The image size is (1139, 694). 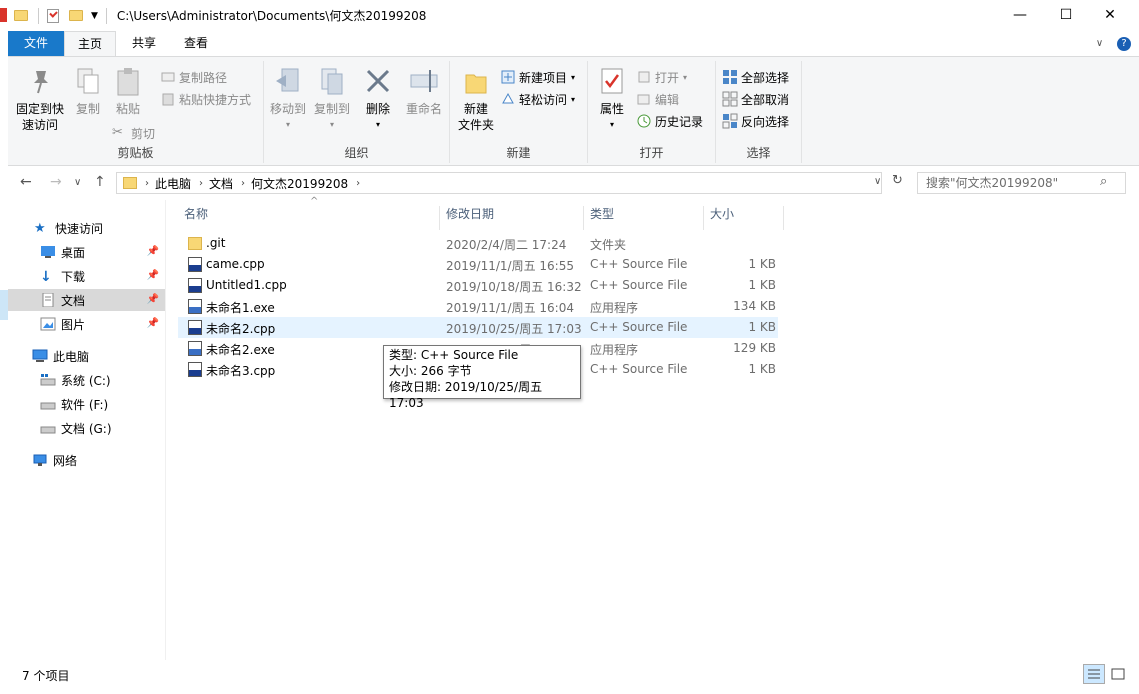 I want to click on breadcrumb-documents: 文档, so click(x=221, y=183).